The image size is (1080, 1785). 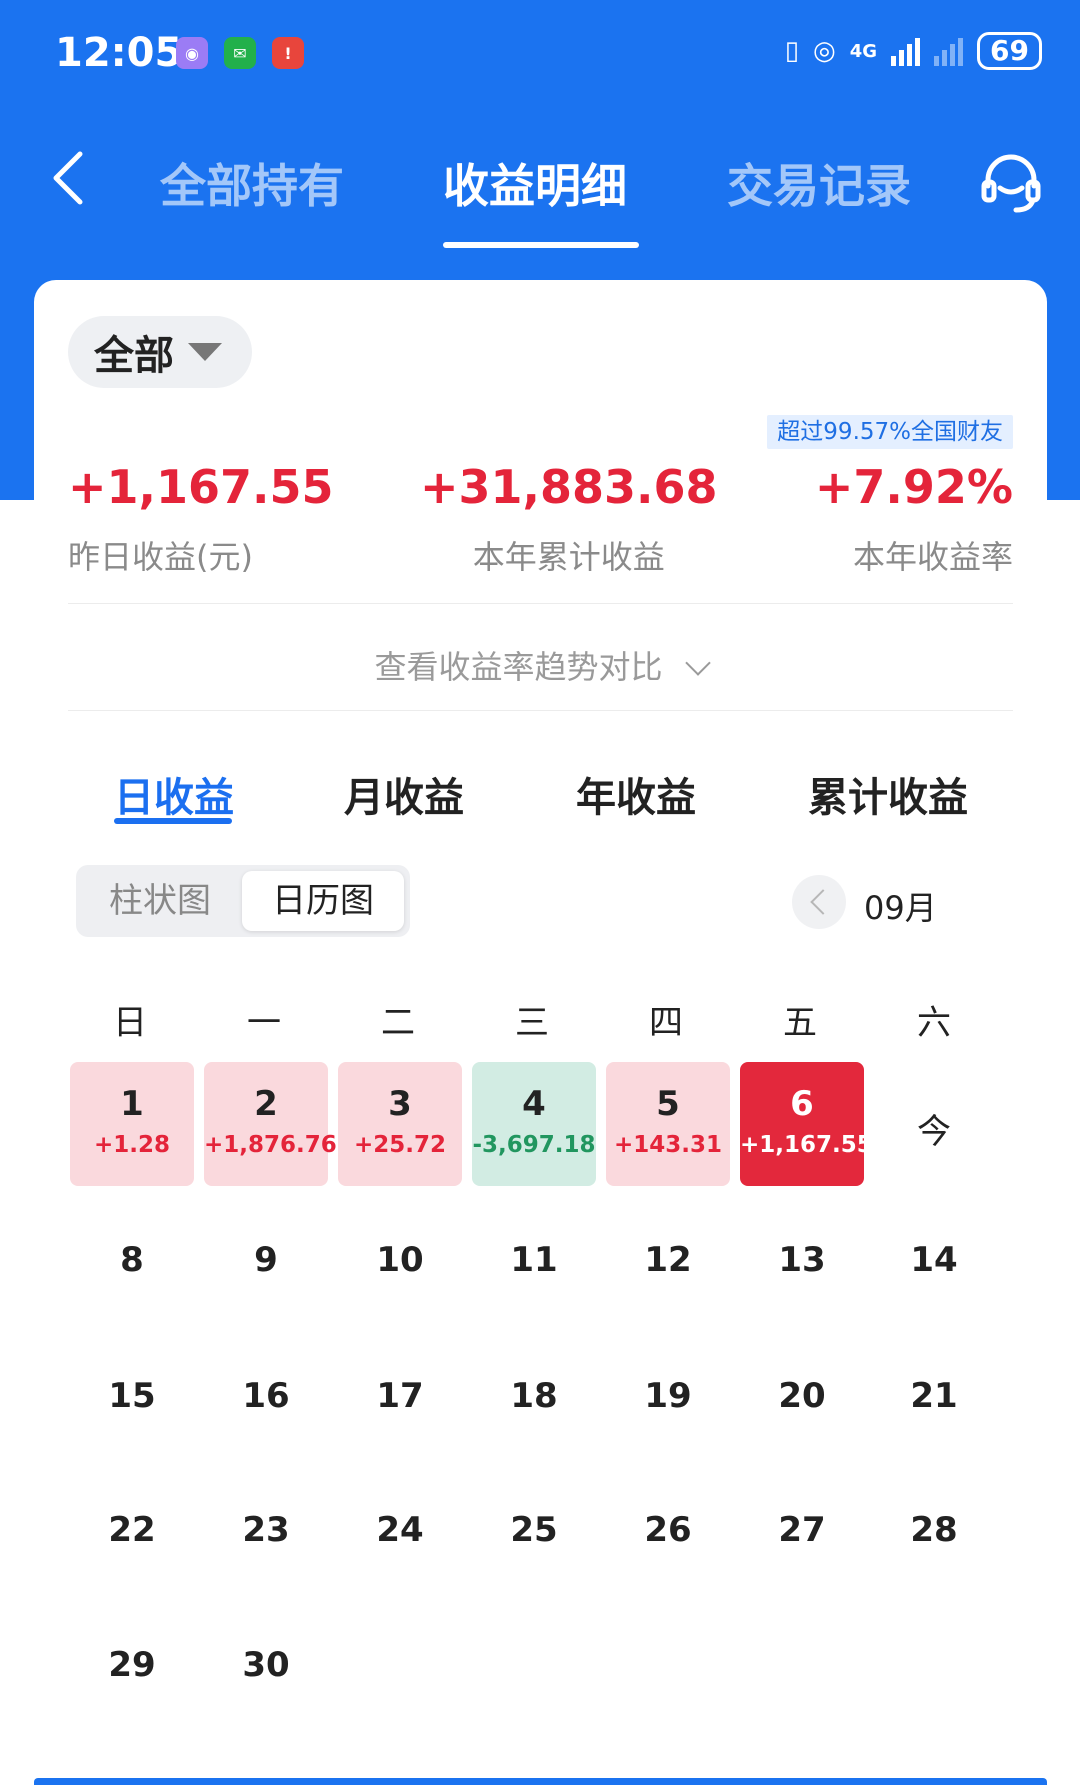 What do you see at coordinates (819, 183) in the screenshot?
I see `tab-transaction-records: 交易记录` at bounding box center [819, 183].